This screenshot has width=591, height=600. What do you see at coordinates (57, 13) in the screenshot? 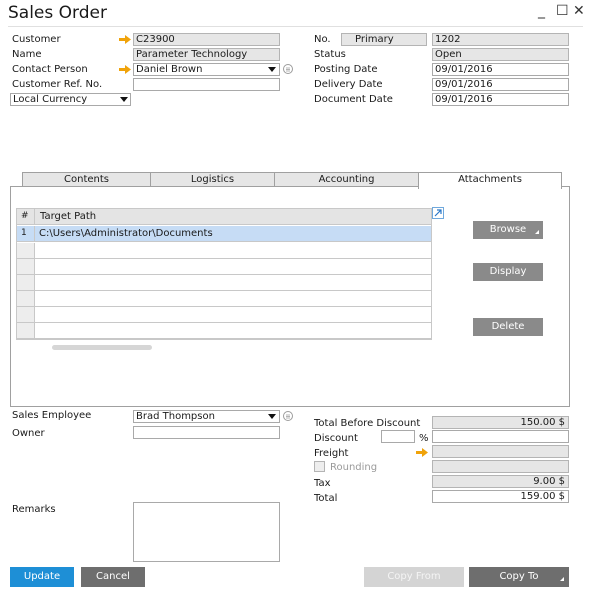
I see `window-title: Sales Order` at bounding box center [57, 13].